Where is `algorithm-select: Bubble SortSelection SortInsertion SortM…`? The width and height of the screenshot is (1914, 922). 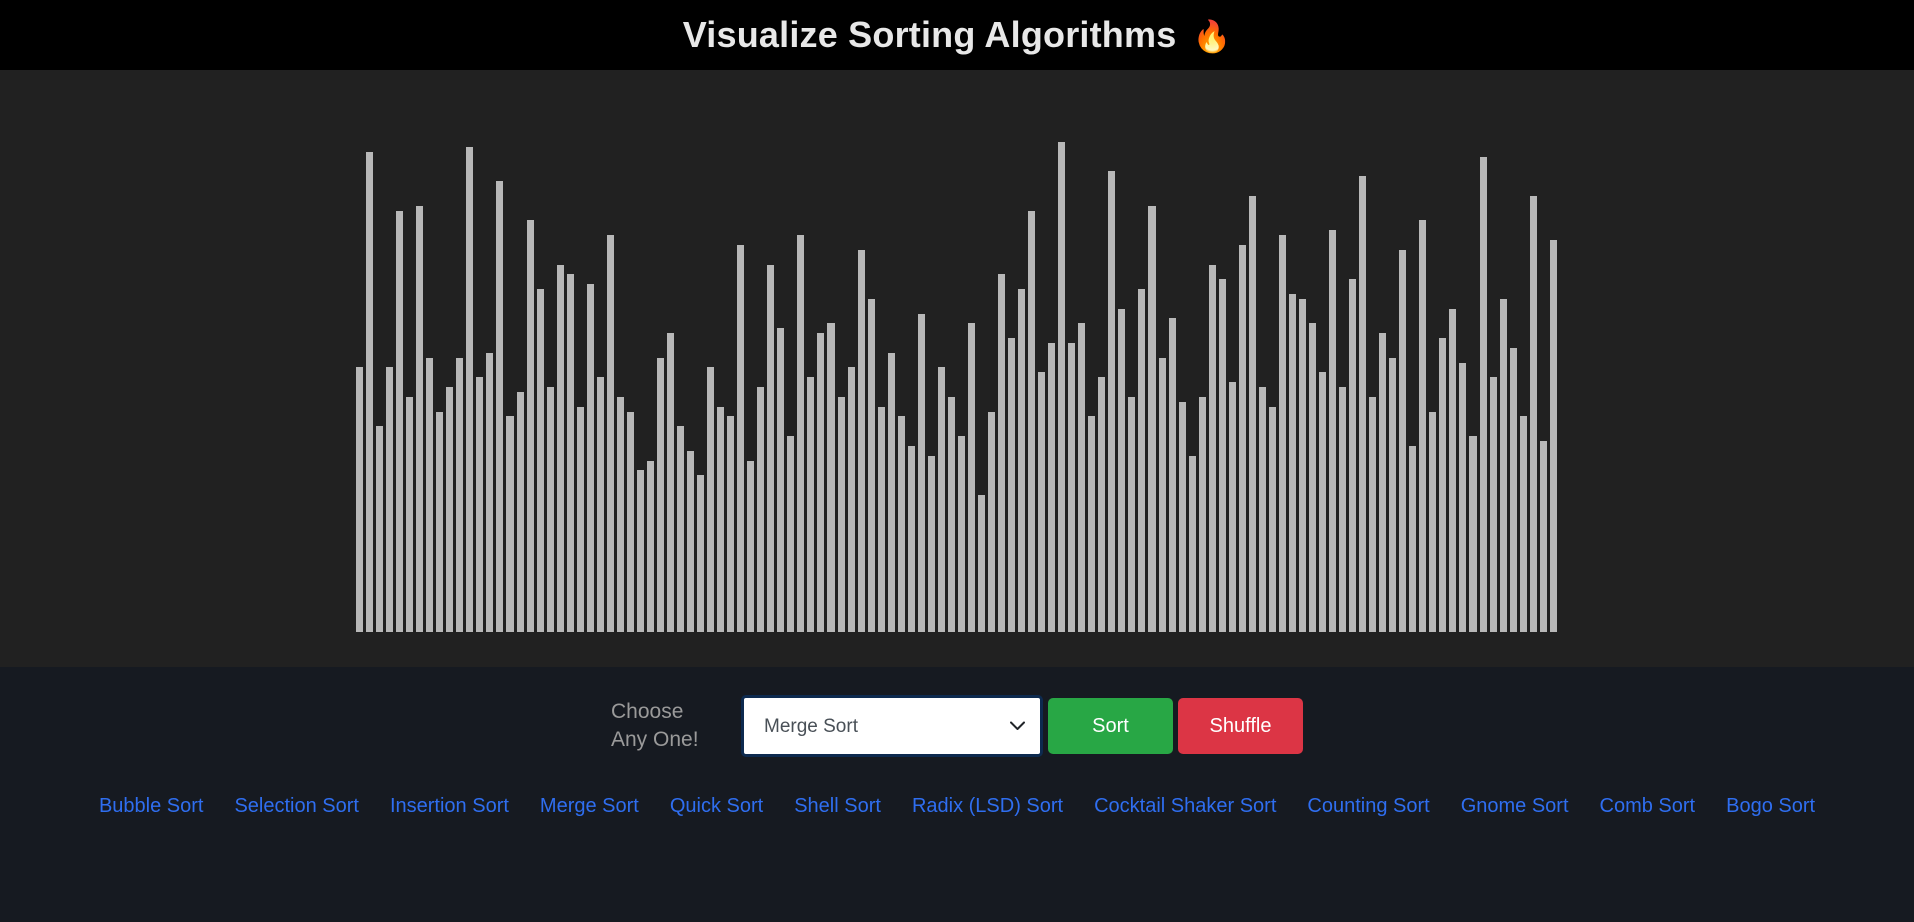
algorithm-select: Bubble SortSelection SortInsertion SortM… is located at coordinates (892, 726).